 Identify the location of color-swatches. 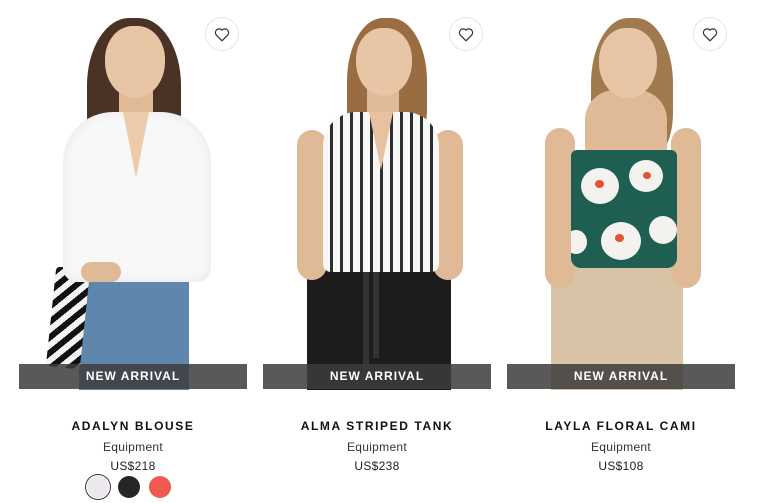
(129, 487).